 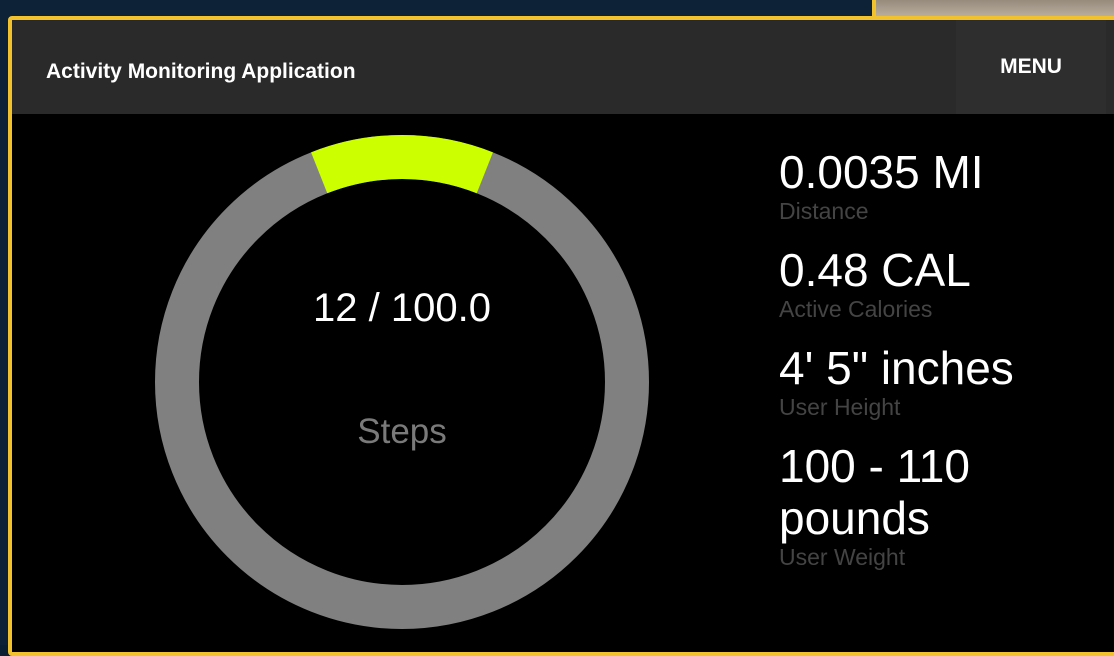 What do you see at coordinates (402, 164) in the screenshot?
I see `ring-progress-arc` at bounding box center [402, 164].